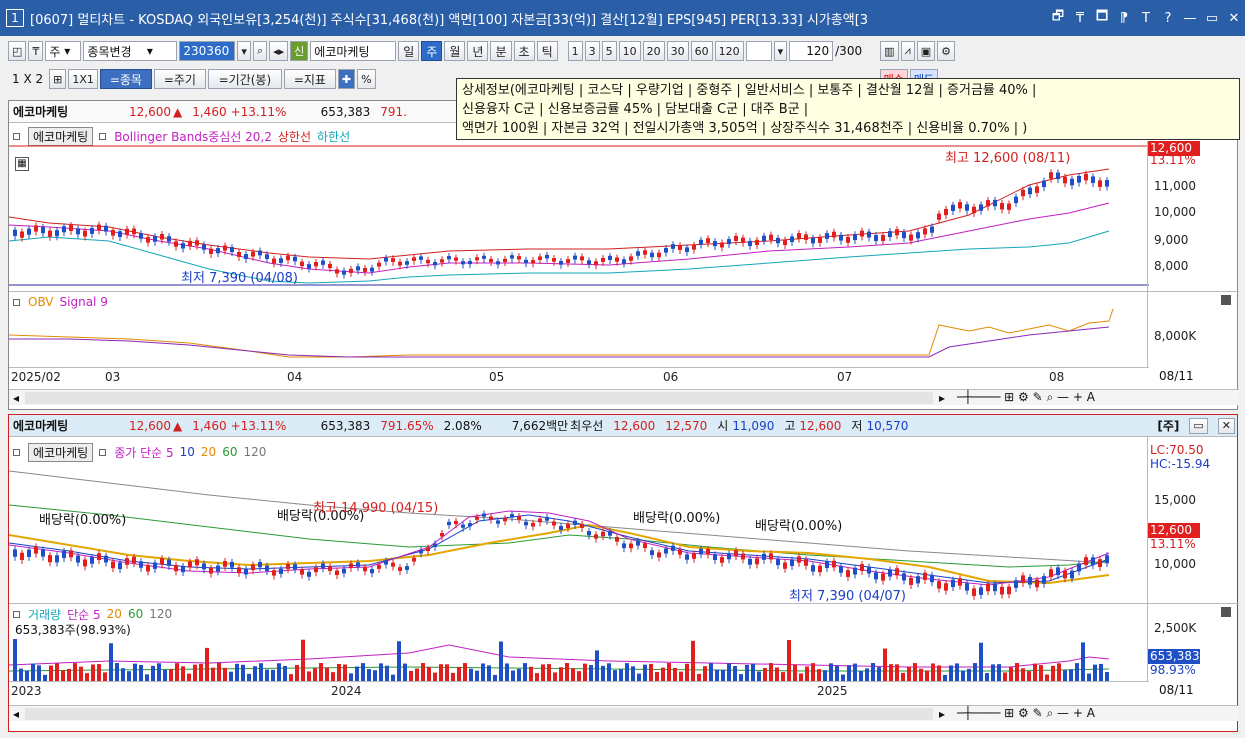 Image resolution: width=1245 pixels, height=738 pixels. Describe the element at coordinates (294, 136) in the screenshot. I see `bb-upper-label: 상한선` at that location.